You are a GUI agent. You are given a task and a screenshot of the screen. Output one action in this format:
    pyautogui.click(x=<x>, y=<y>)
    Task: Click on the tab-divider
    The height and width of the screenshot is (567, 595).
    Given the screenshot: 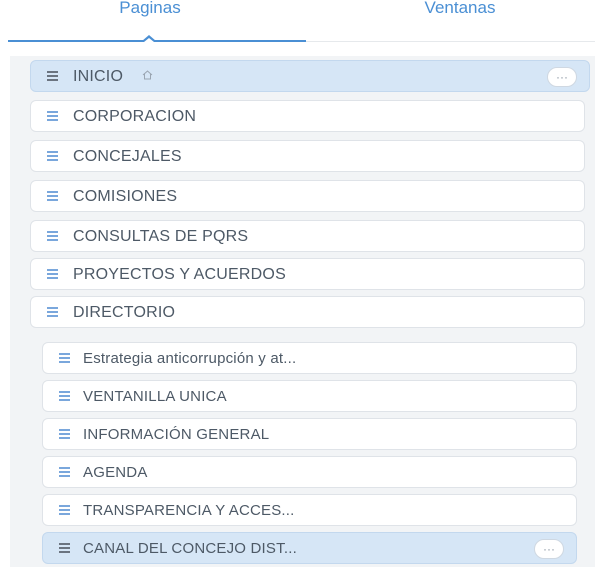 What is the action you would take?
    pyautogui.click(x=450, y=41)
    